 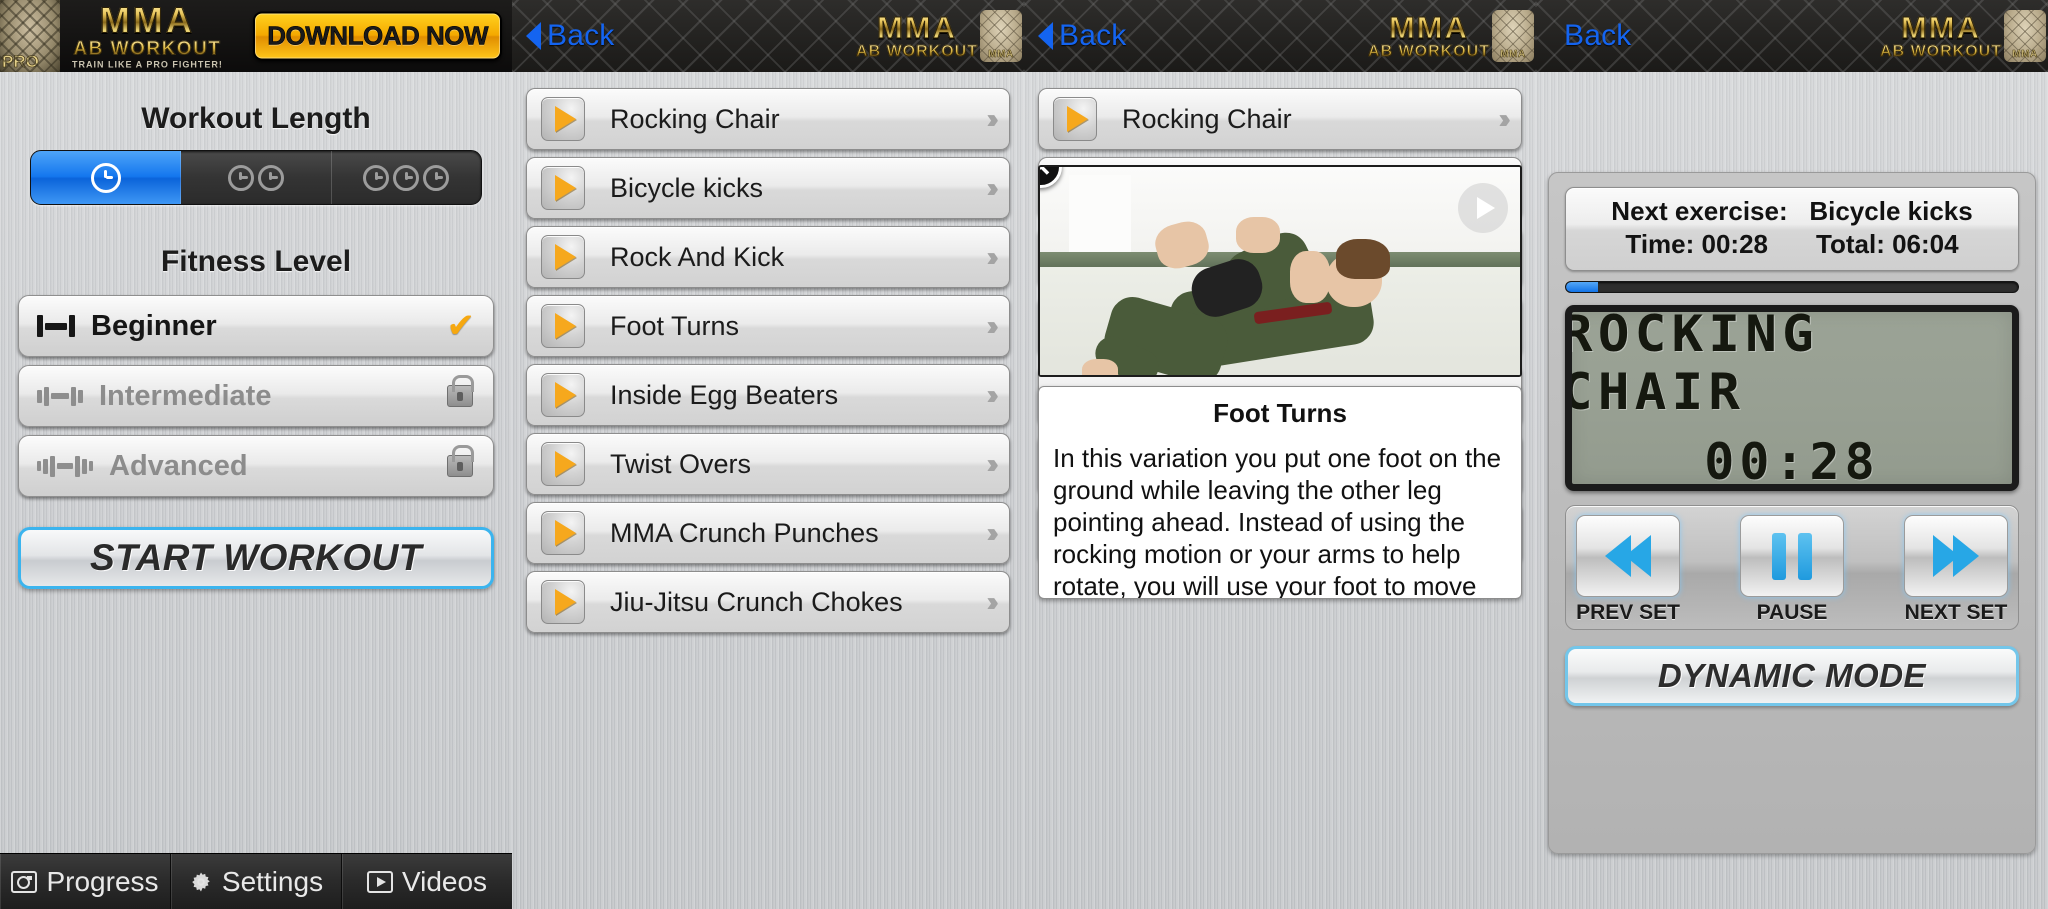 What do you see at coordinates (1779, 556) in the screenshot?
I see `pause-icon` at bounding box center [1779, 556].